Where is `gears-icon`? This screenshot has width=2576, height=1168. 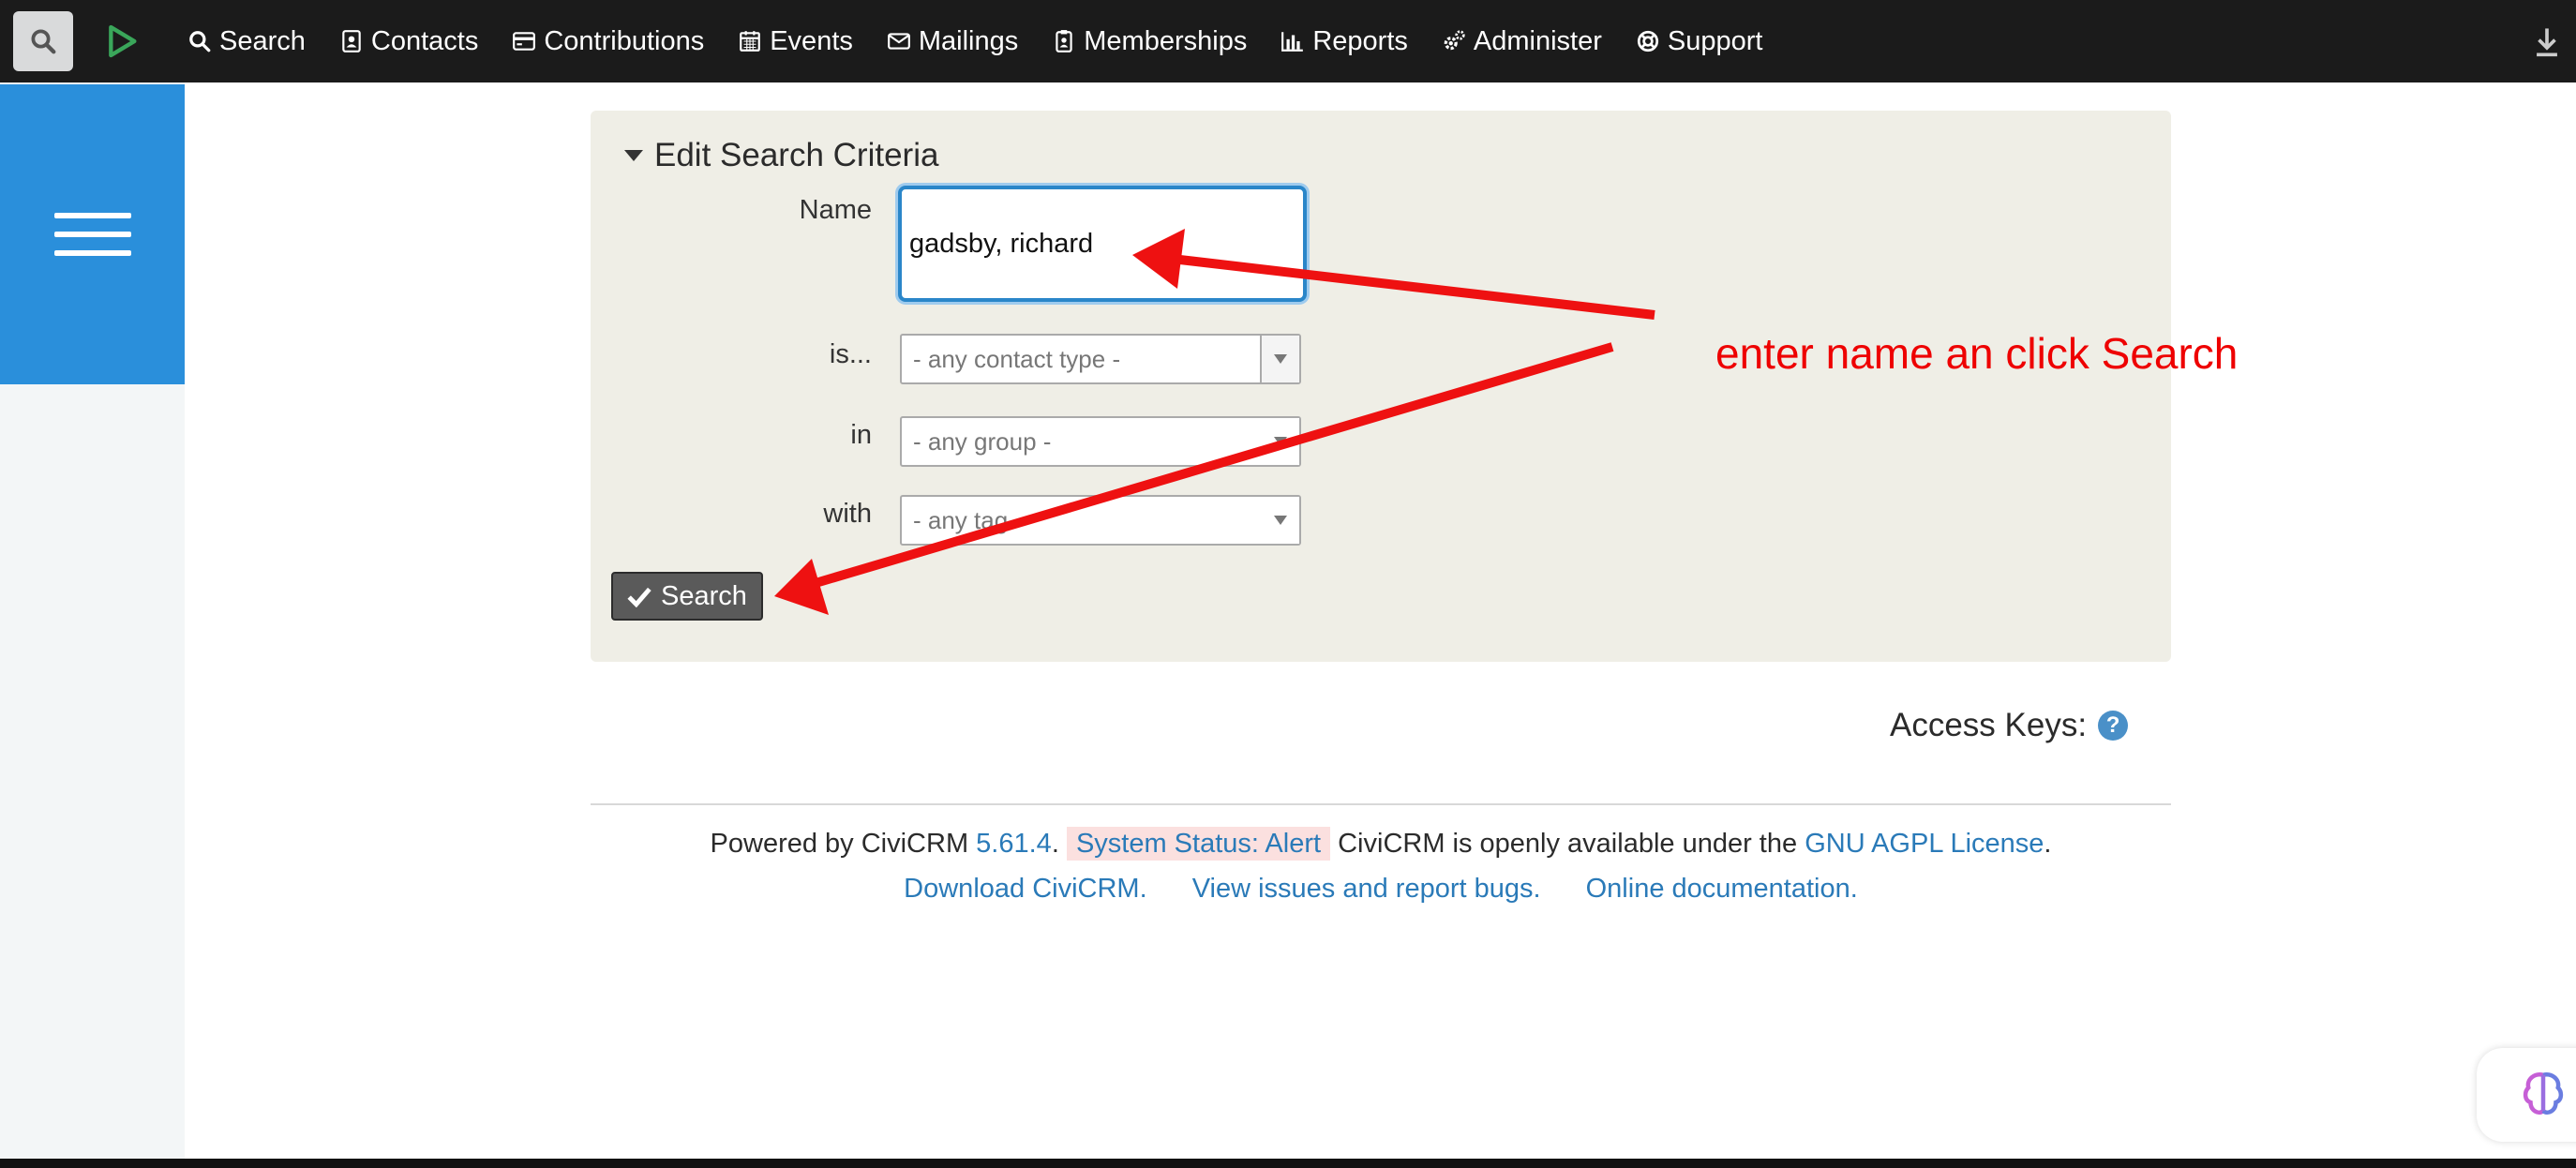 gears-icon is located at coordinates (1454, 41).